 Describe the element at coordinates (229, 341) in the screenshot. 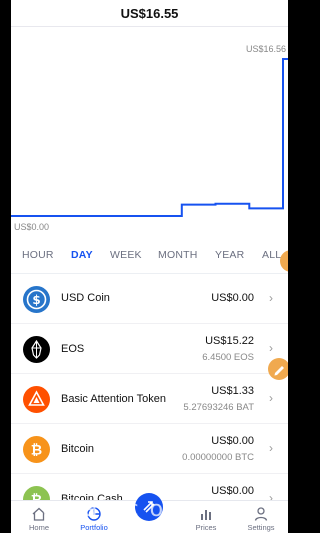

I see `asset-value: US$15.22` at that location.